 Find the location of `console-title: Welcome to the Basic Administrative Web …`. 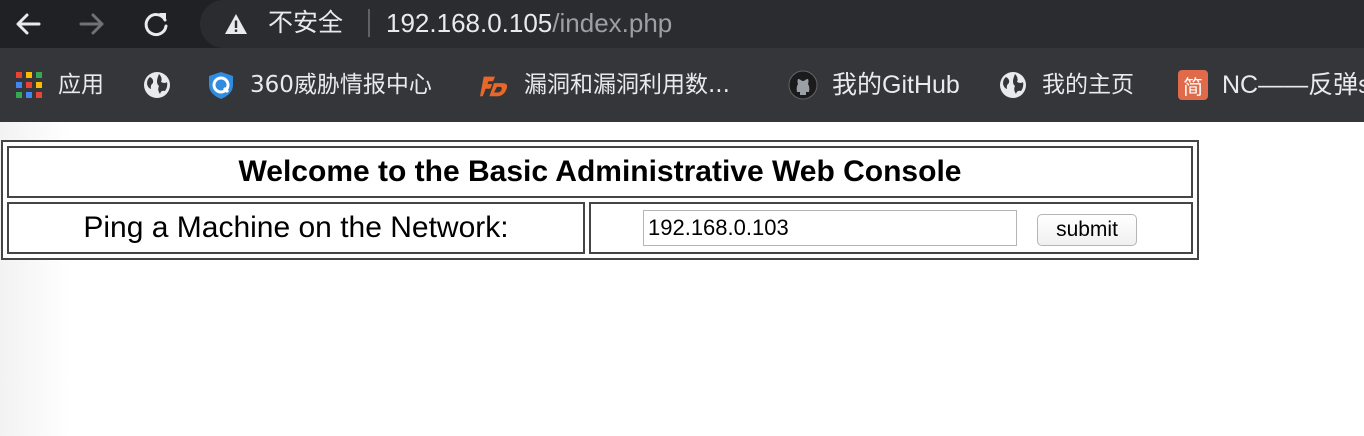

console-title: Welcome to the Basic Administrative Web … is located at coordinates (600, 172).